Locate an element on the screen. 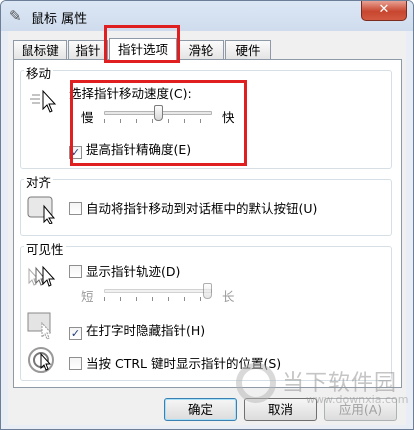 The image size is (414, 430). tab-pointer-options: 指针选项 is located at coordinates (143, 49).